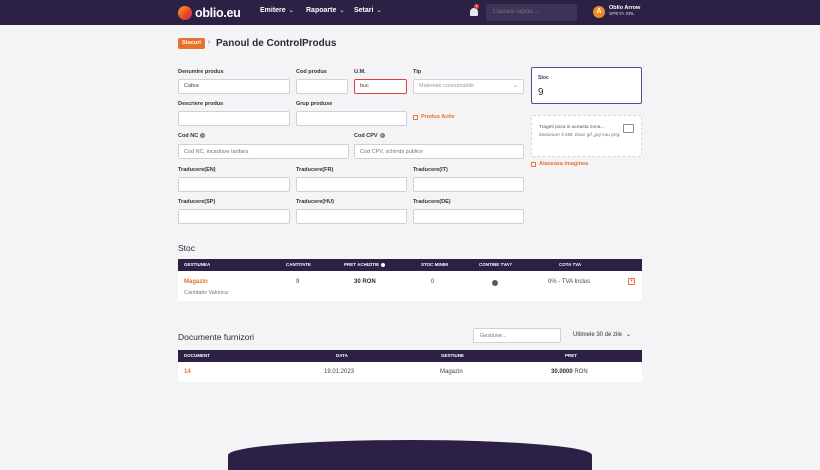 The height and width of the screenshot is (470, 820). What do you see at coordinates (197, 355) in the screenshot?
I see `th-document: DOCUMENT` at bounding box center [197, 355].